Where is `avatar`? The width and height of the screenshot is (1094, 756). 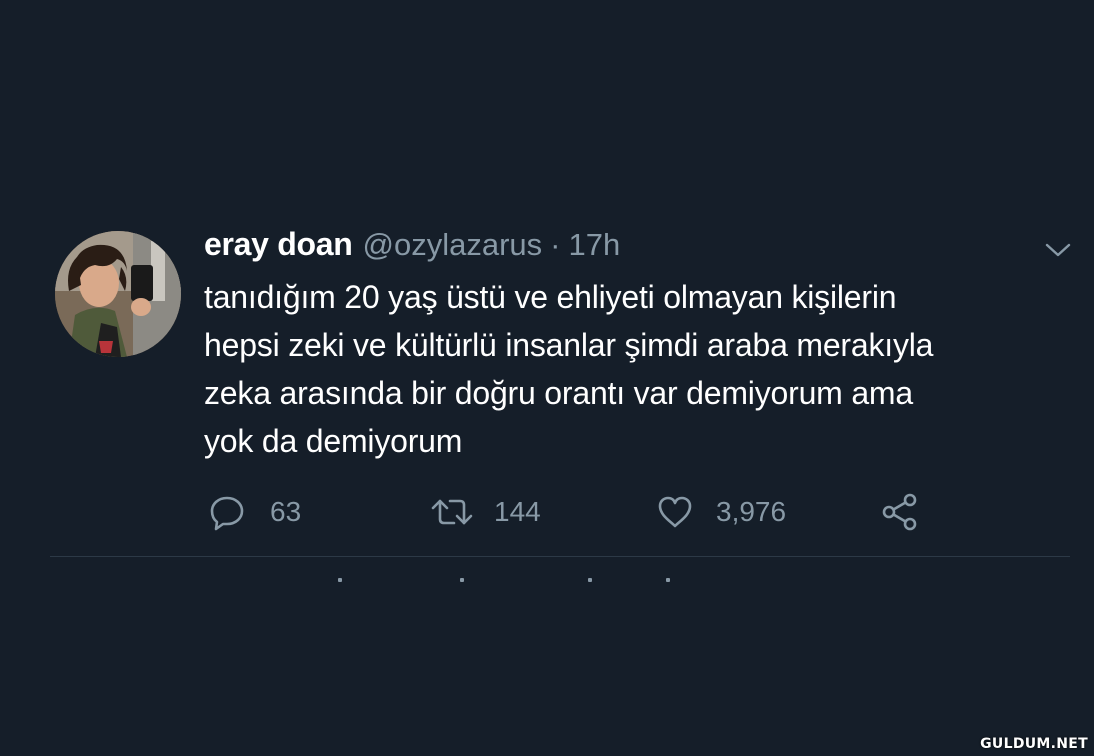
avatar is located at coordinates (118, 294).